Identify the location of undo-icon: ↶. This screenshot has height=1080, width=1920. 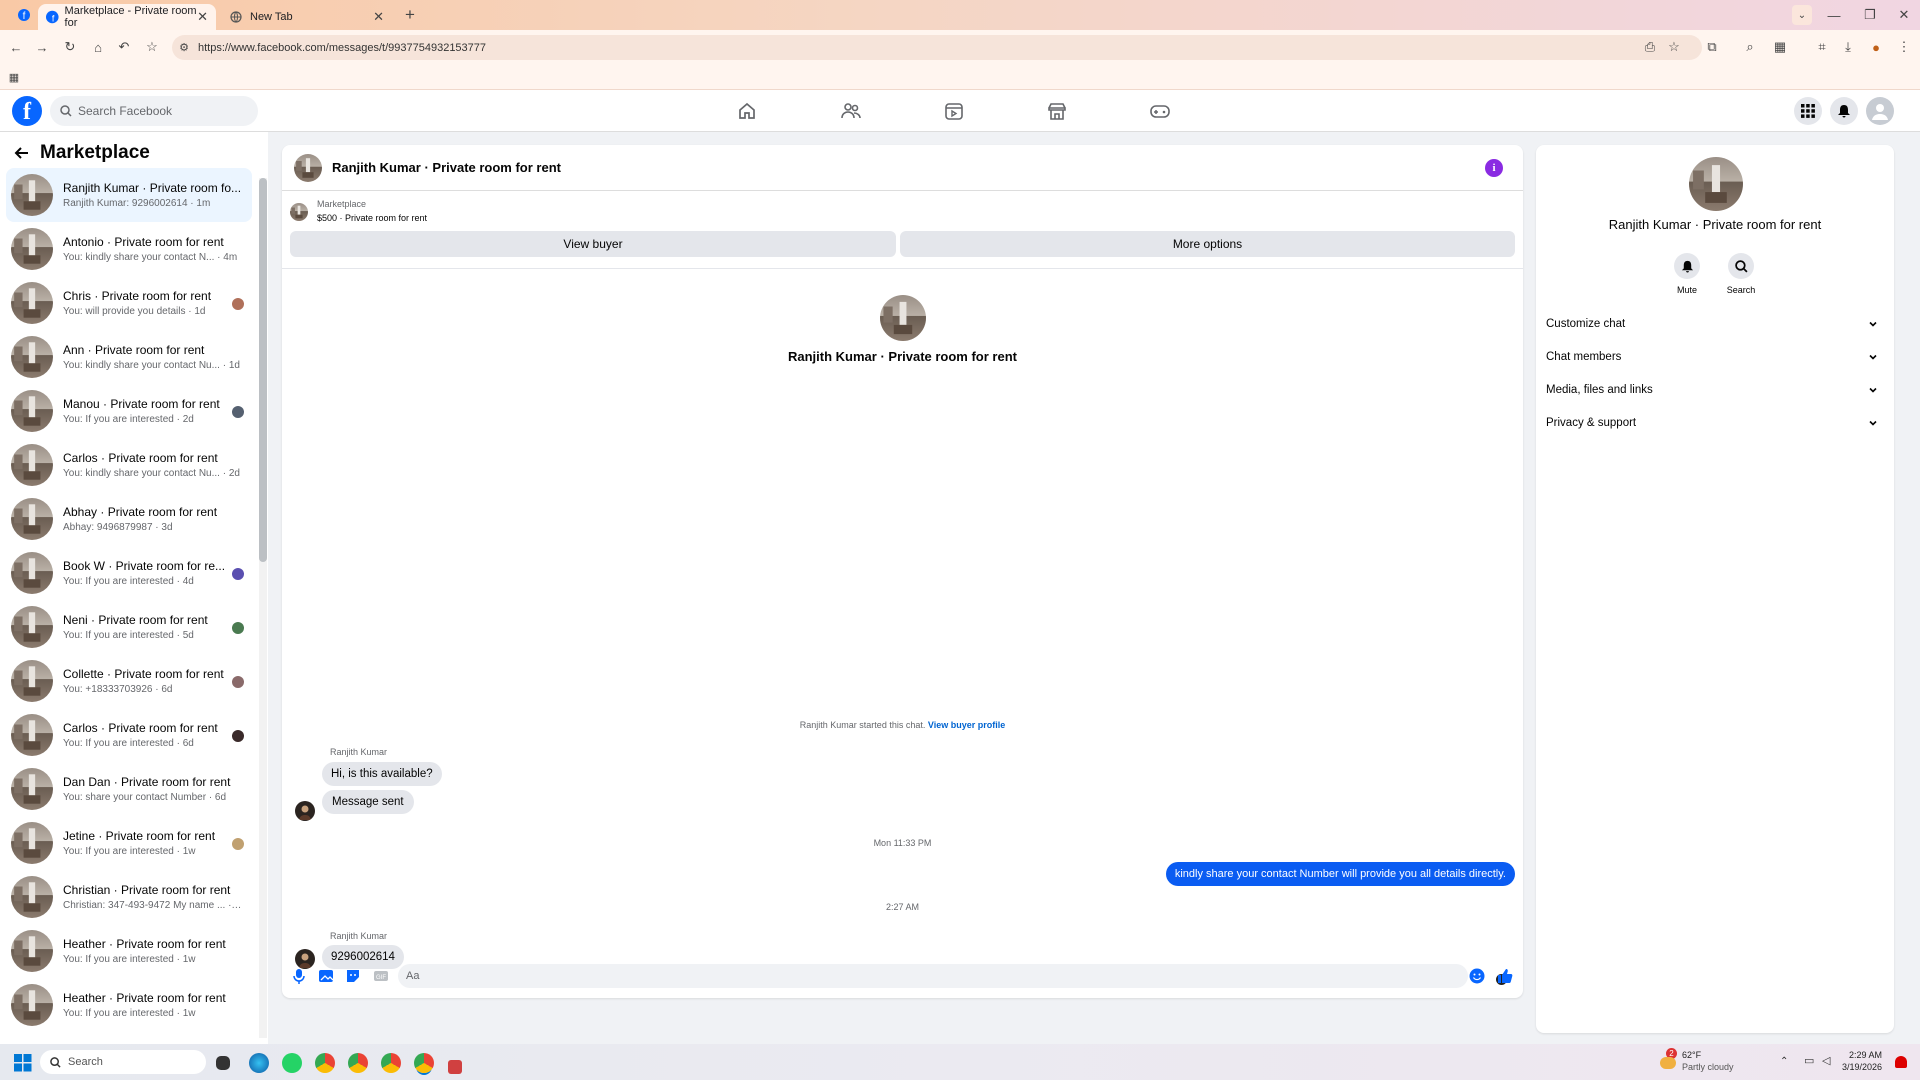
(124, 47).